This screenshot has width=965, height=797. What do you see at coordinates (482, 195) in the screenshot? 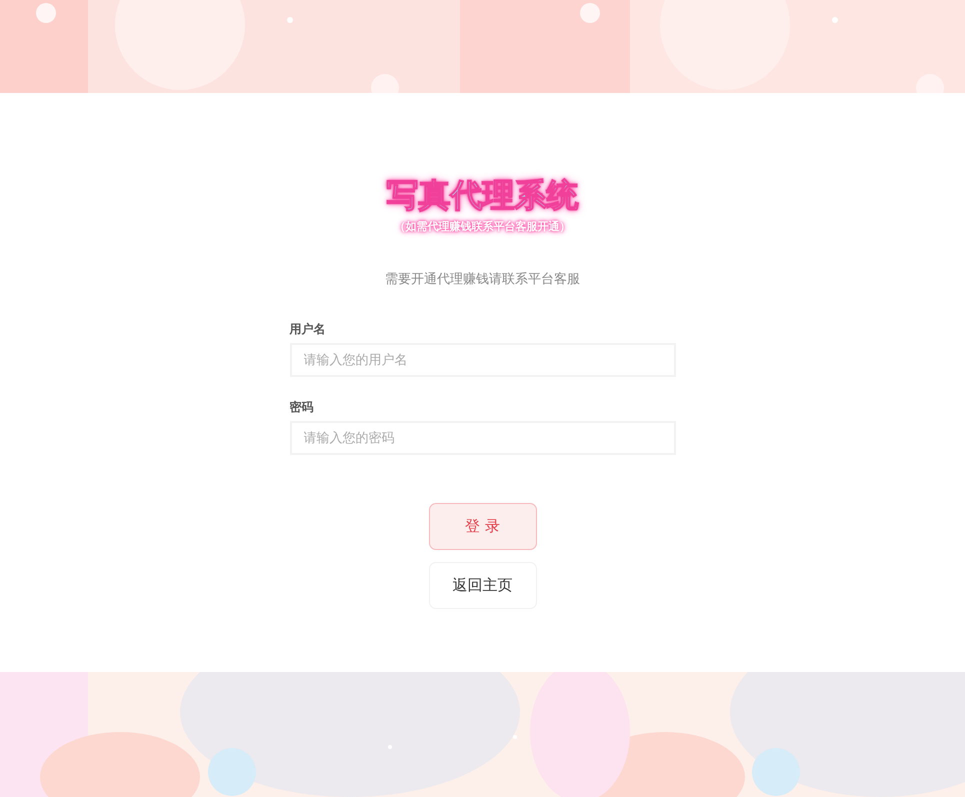
I see `system-title: 写真代理系统` at bounding box center [482, 195].